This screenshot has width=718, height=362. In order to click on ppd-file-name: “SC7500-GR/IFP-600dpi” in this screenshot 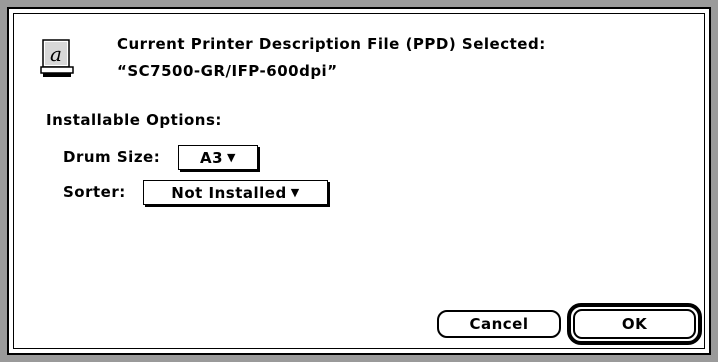, I will do `click(227, 71)`.